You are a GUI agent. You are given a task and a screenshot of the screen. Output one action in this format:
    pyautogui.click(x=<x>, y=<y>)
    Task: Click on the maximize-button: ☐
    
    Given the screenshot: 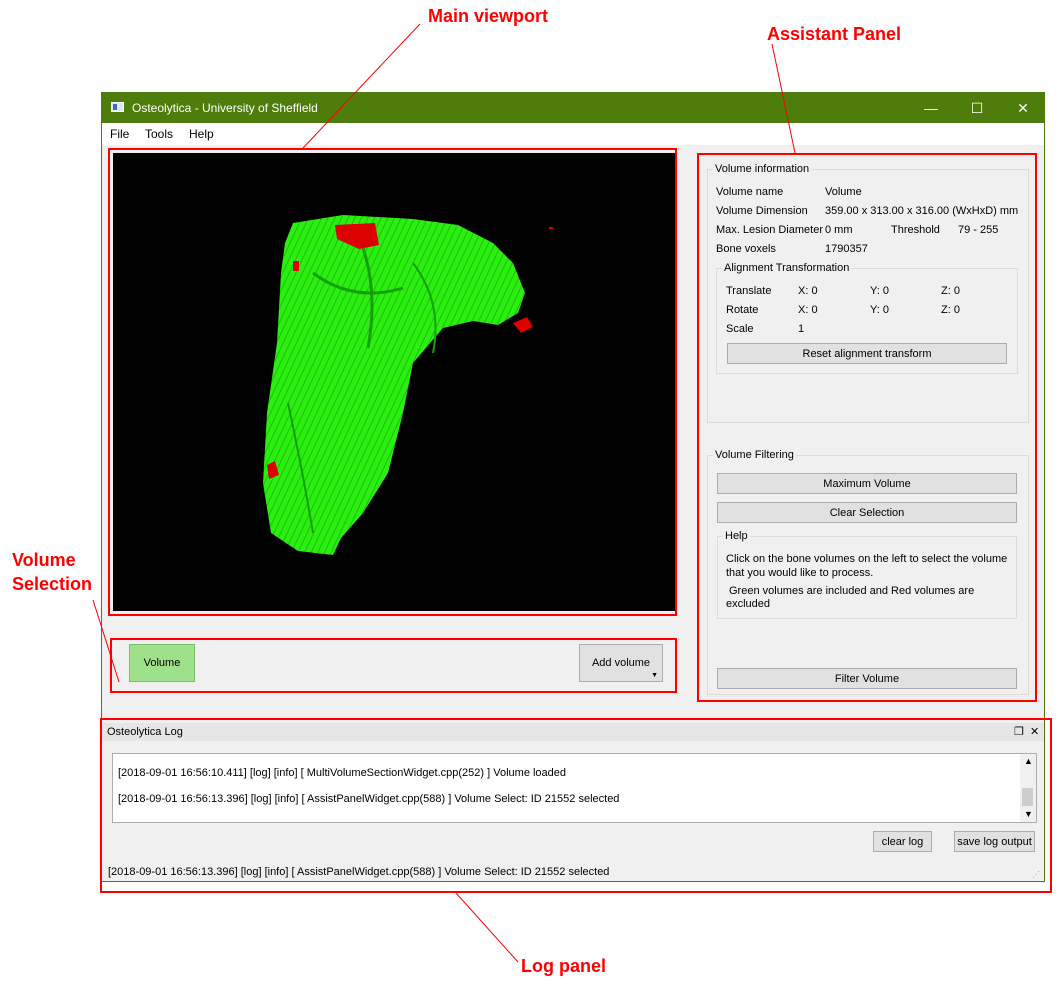 What is the action you would take?
    pyautogui.click(x=977, y=108)
    